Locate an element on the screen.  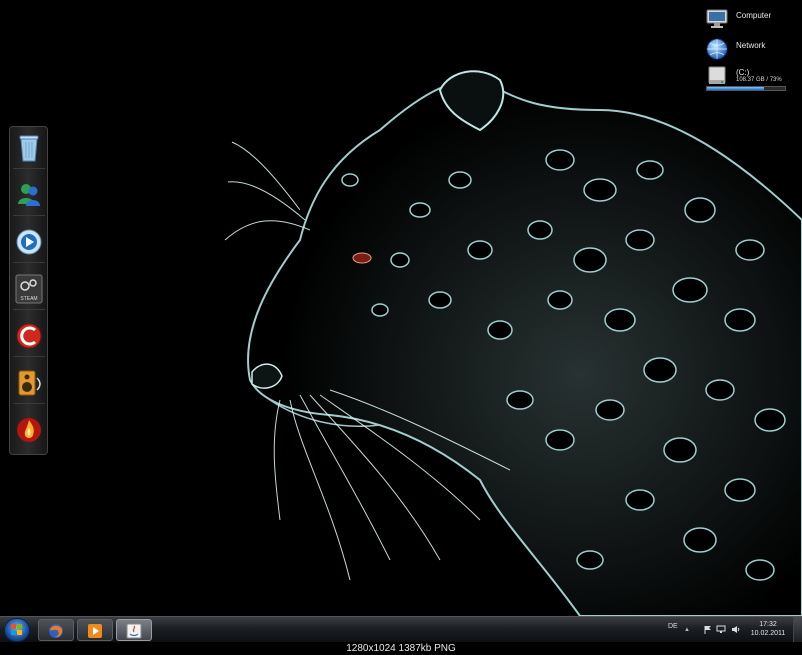
computer-icon is located at coordinates (717, 18).